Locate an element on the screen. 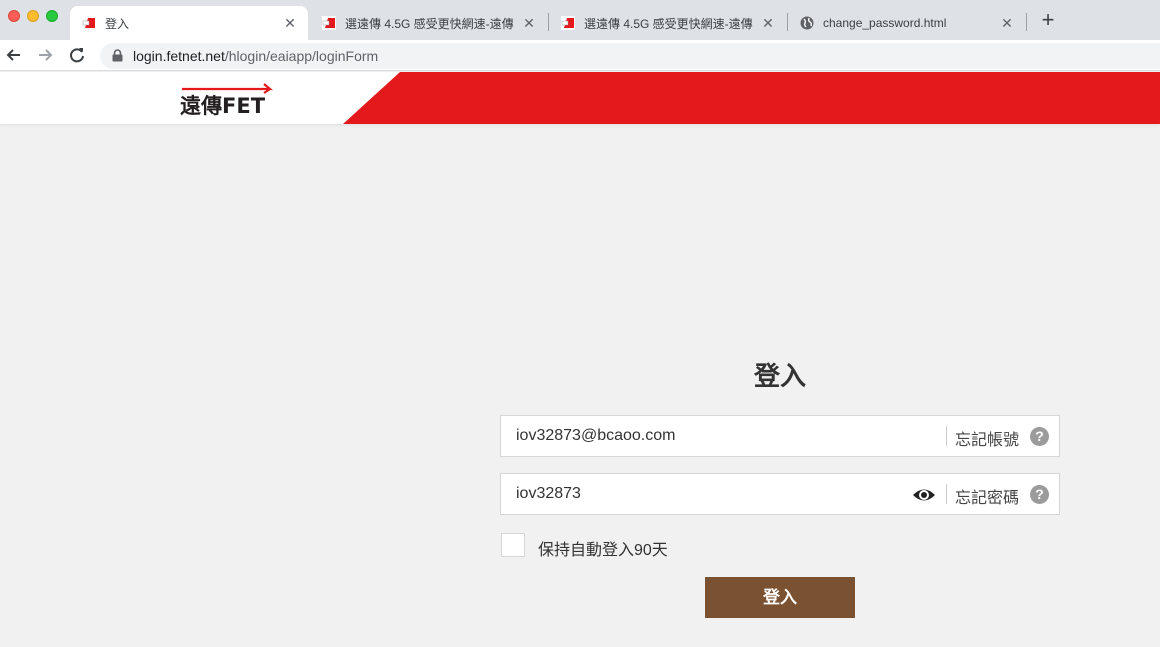 Image resolution: width=1160 pixels, height=647 pixels. window-close-button is located at coordinates (14, 16).